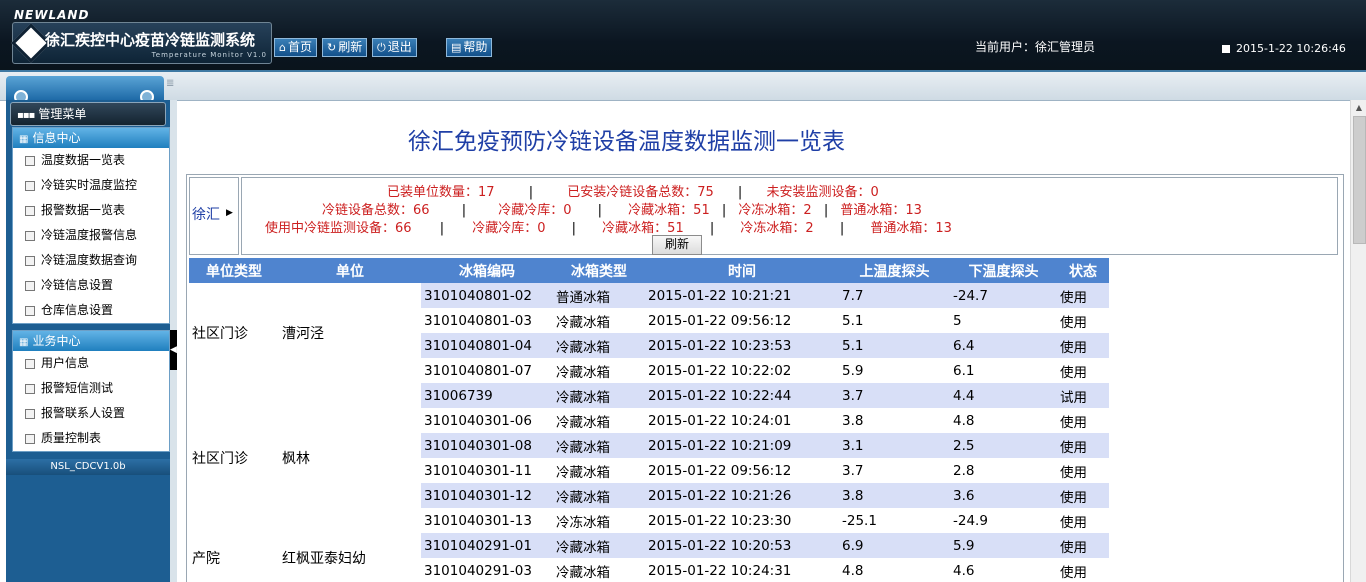 Image resolution: width=1366 pixels, height=582 pixels. I want to click on column-header: 单位, so click(350, 270).